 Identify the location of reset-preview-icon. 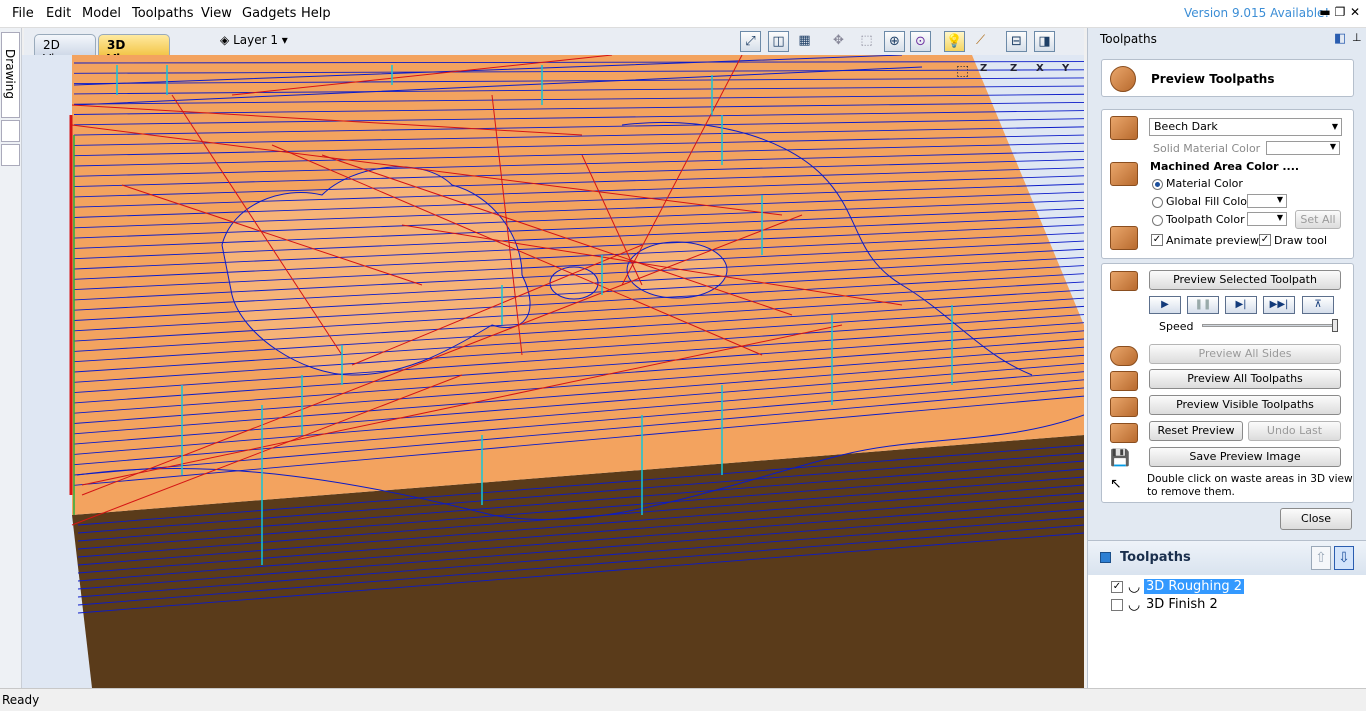
(1124, 433).